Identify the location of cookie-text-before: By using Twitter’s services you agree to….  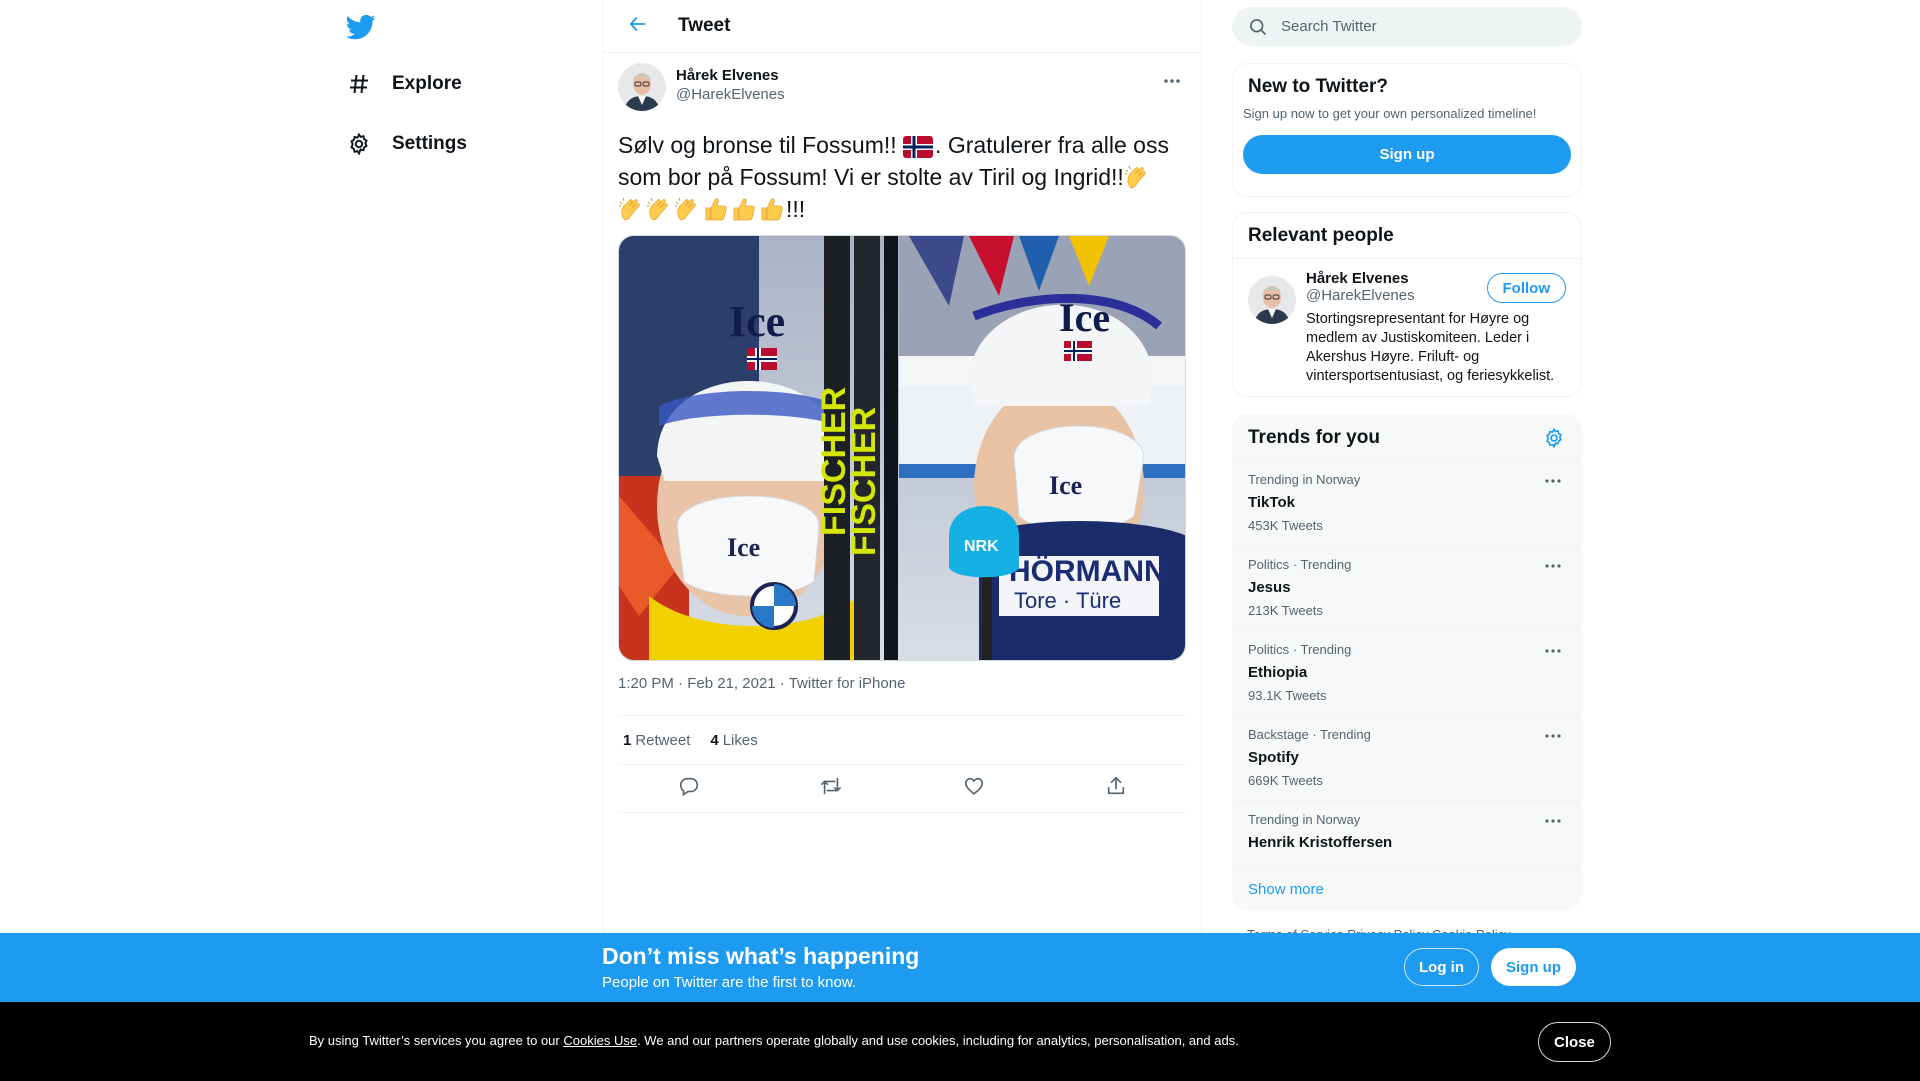
(436, 1040).